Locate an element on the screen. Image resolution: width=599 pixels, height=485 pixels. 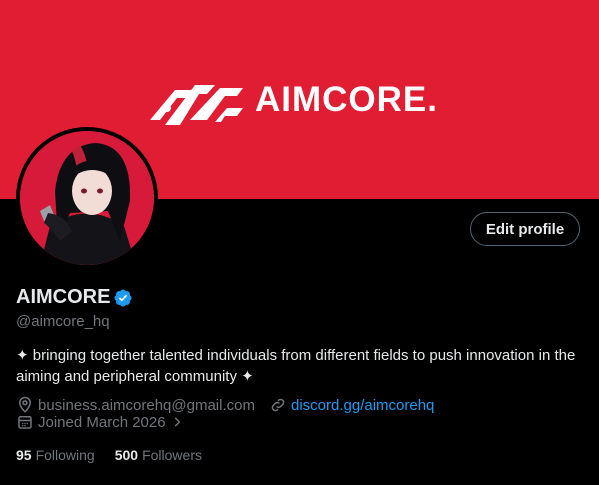
banner-logo: AIMCORE. is located at coordinates (291, 100).